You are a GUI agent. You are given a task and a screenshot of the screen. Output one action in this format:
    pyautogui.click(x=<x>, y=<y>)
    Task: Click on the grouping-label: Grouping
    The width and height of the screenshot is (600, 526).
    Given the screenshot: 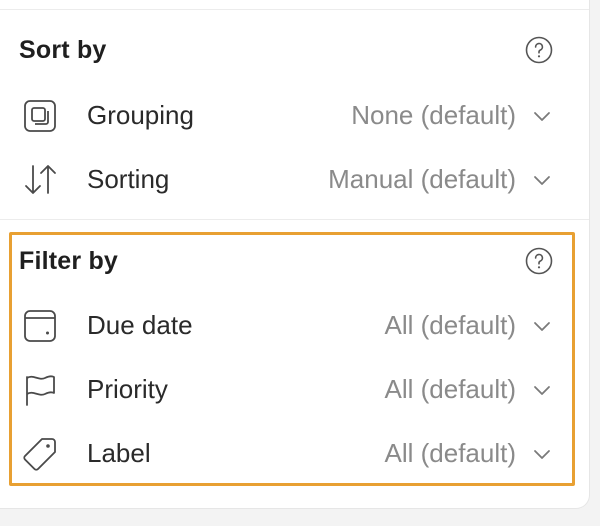 What is the action you would take?
    pyautogui.click(x=140, y=115)
    